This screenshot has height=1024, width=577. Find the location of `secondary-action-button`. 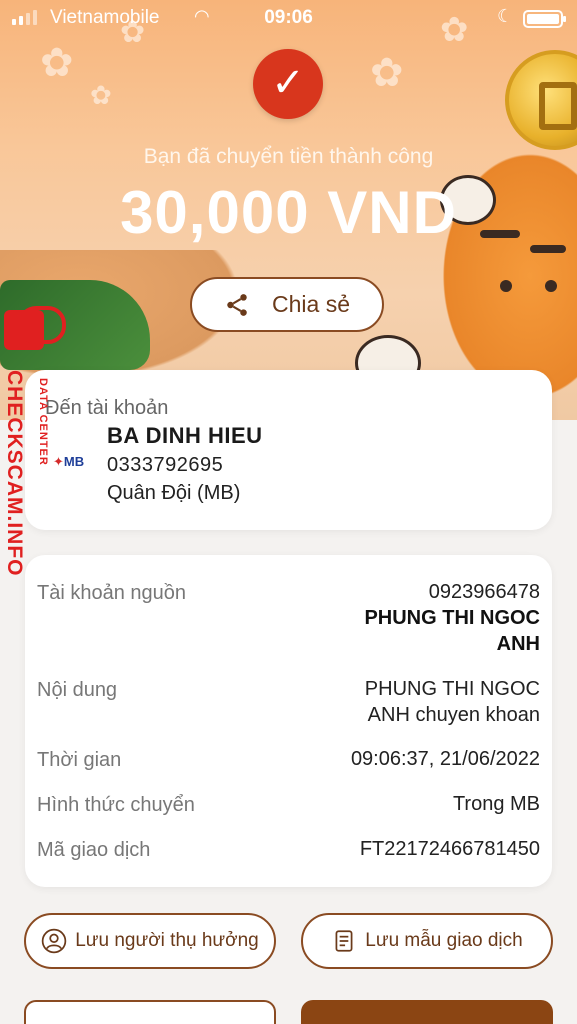

secondary-action-button is located at coordinates (150, 1012).